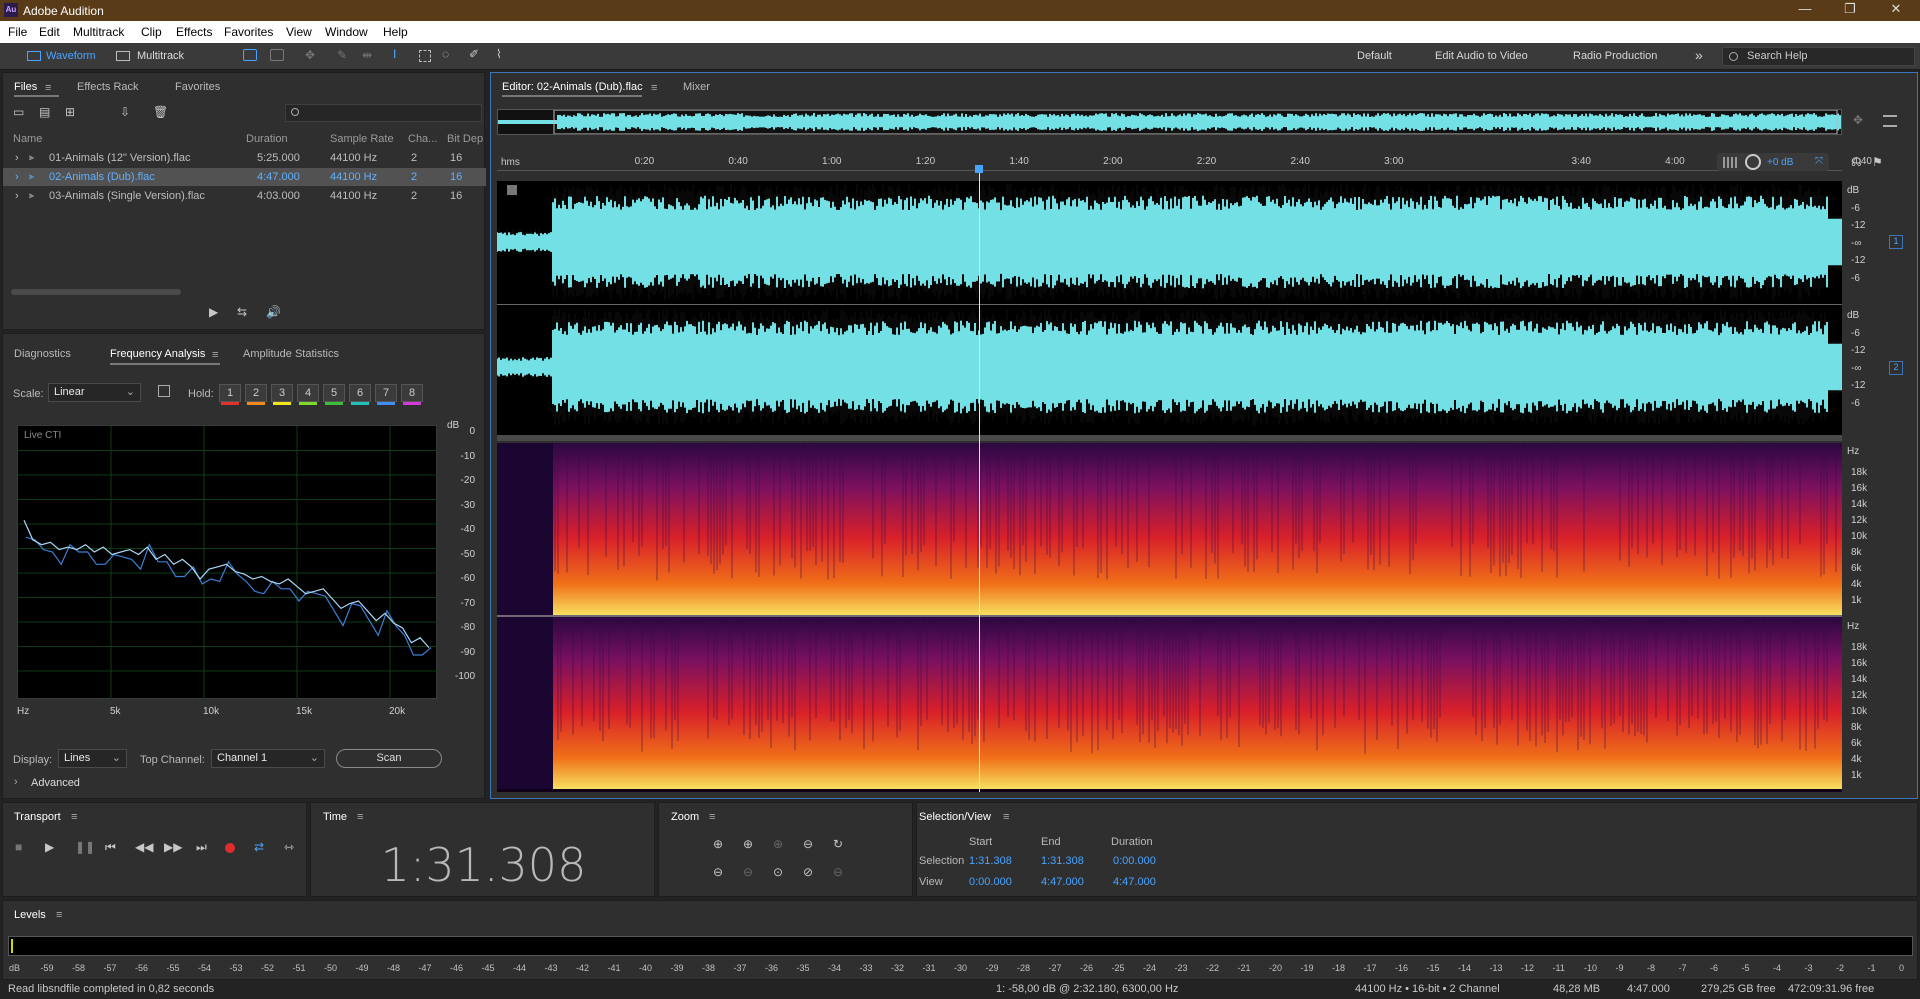 This screenshot has height=999, width=1920. What do you see at coordinates (1753, 162) in the screenshot?
I see `volume-knob-icon` at bounding box center [1753, 162].